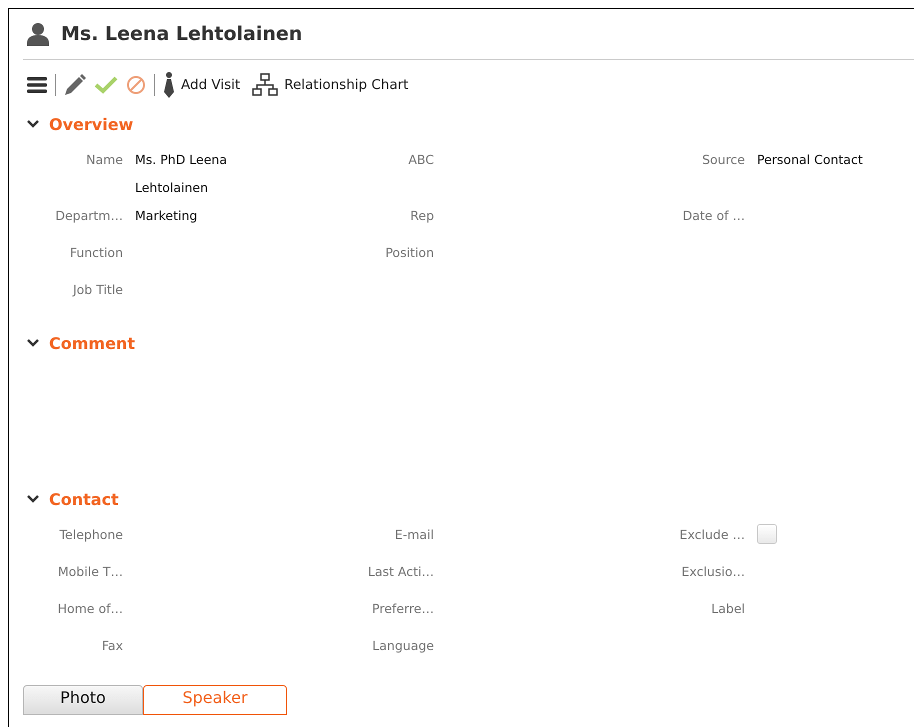 The width and height of the screenshot is (914, 727). I want to click on cancel-icon, so click(136, 85).